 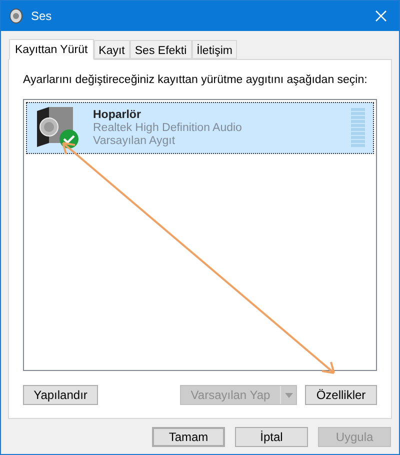 What do you see at coordinates (188, 437) in the screenshot?
I see `button: Tamam` at bounding box center [188, 437].